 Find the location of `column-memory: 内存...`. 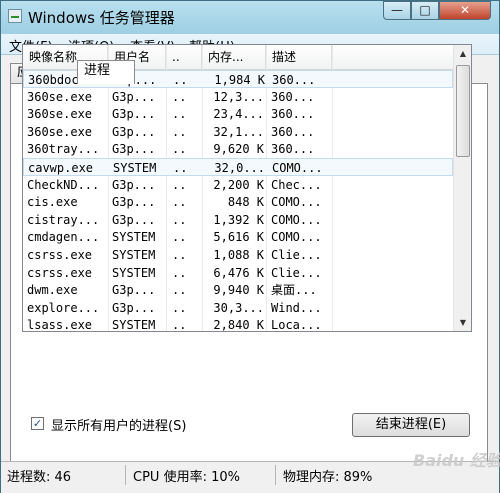

column-memory: 内存... is located at coordinates (234, 57).